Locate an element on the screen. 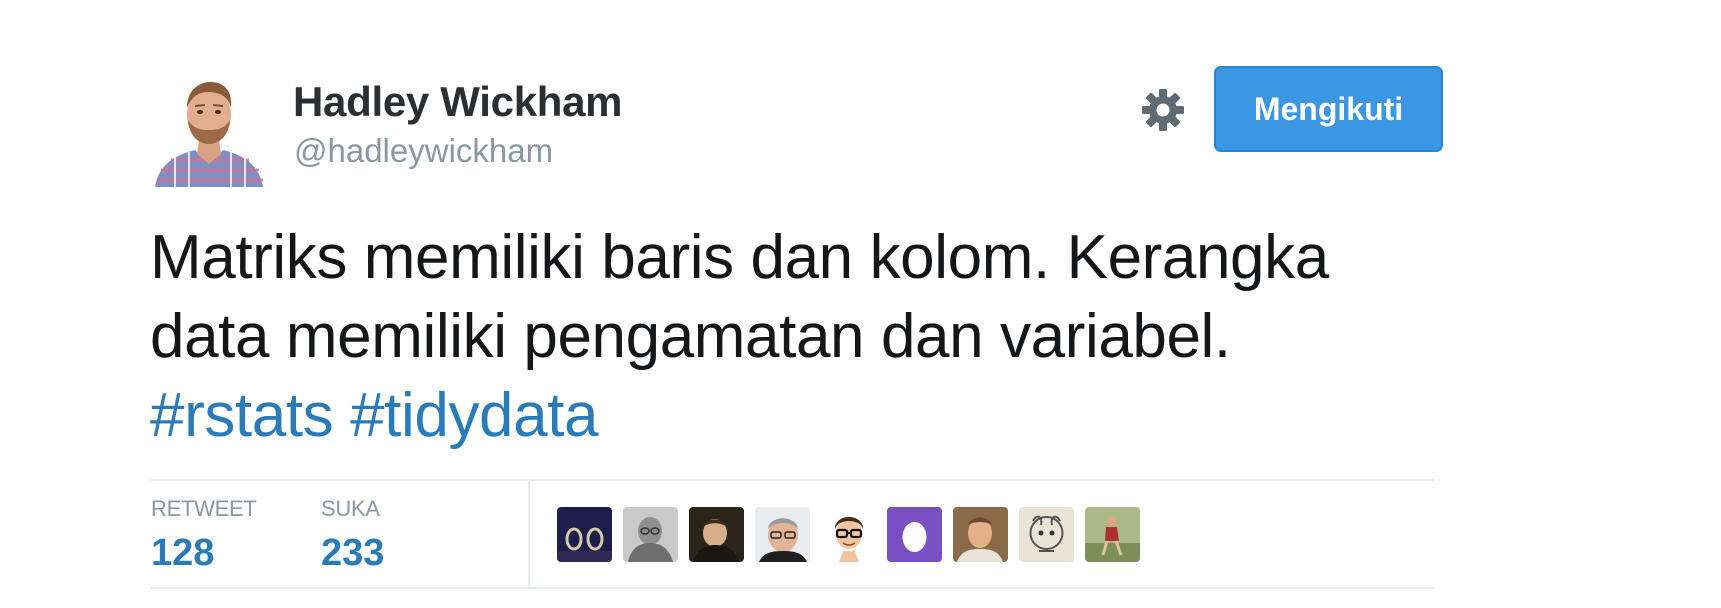 This screenshot has height=608, width=1721. liker-avatar-3-icon is located at coordinates (716, 534).